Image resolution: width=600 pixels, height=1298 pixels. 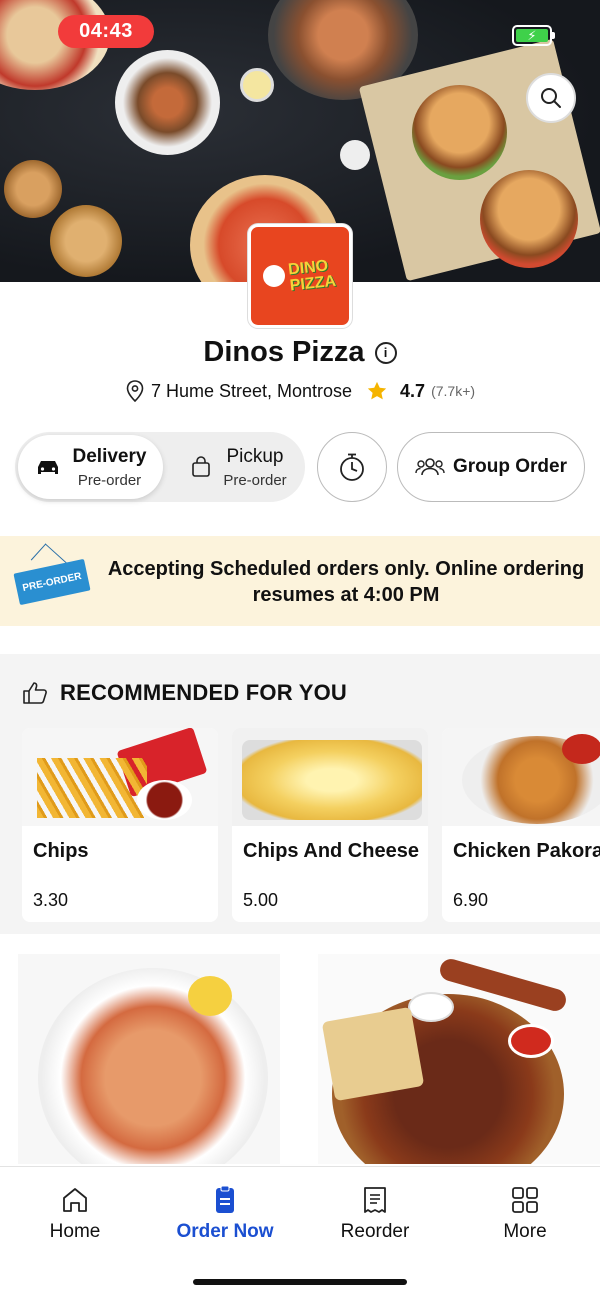 I want to click on bun-image, so click(x=33, y=189).